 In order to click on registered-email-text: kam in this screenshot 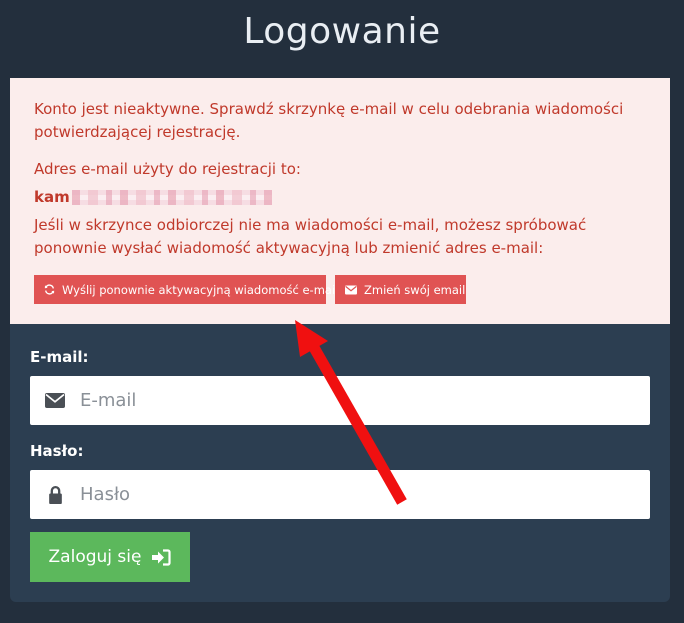, I will do `click(52, 197)`.